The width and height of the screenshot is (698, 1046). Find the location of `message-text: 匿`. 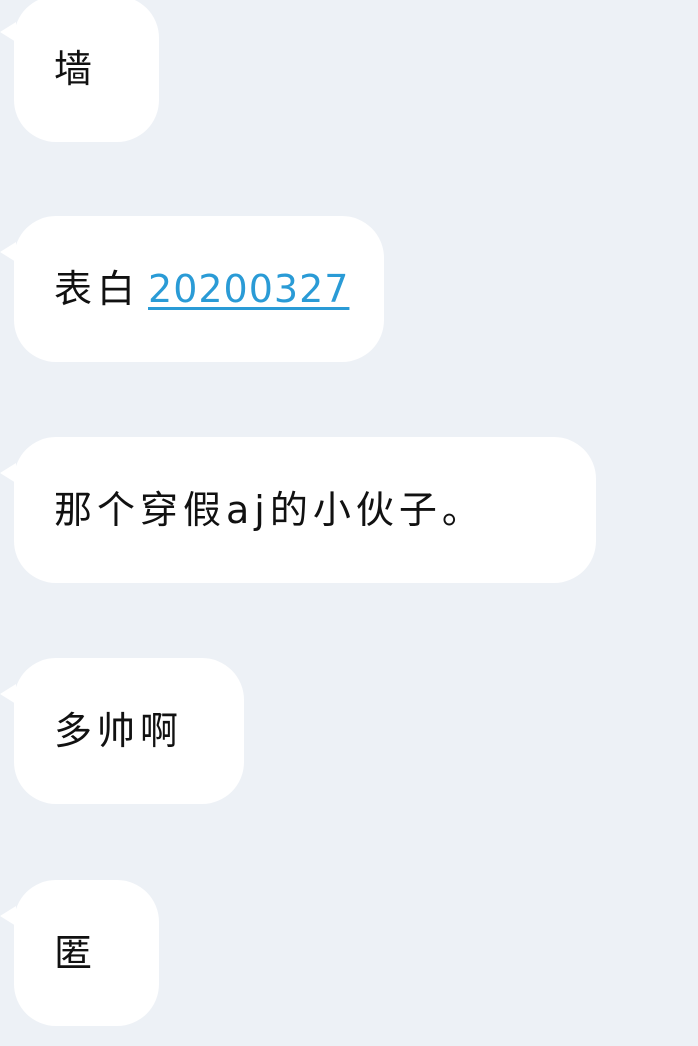

message-text: 匿 is located at coordinates (76, 953).